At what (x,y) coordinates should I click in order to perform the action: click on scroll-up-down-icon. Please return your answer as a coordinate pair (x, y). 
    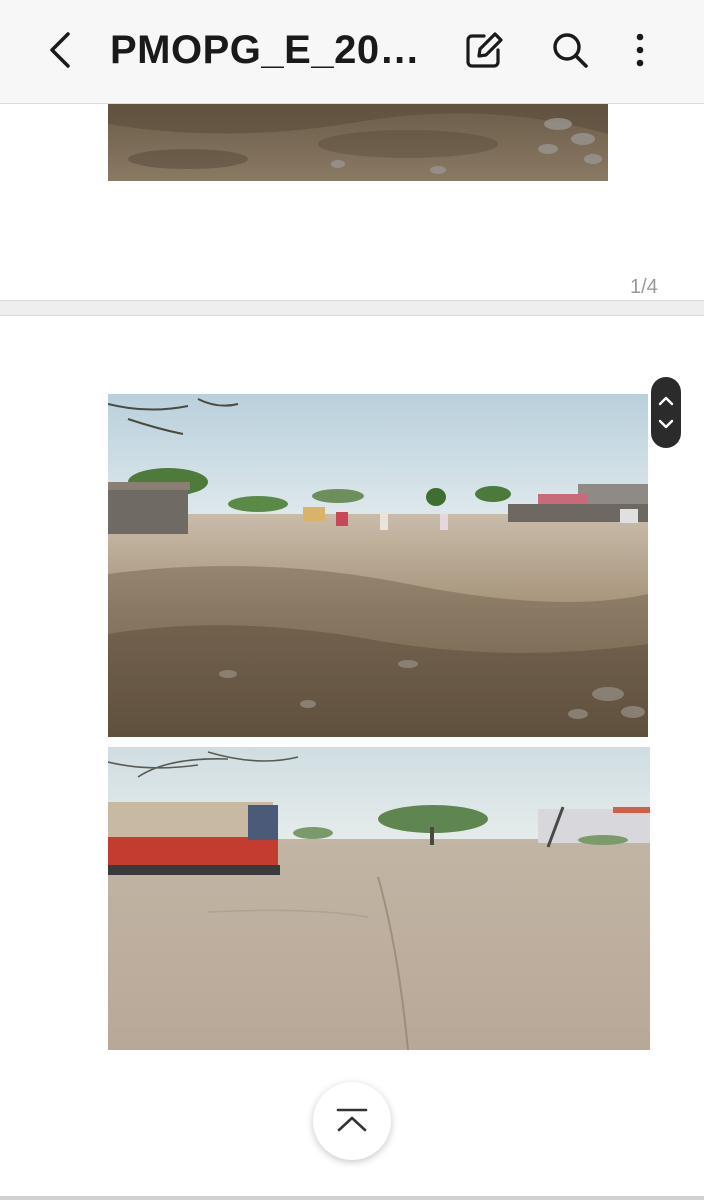
    Looking at the image, I should click on (666, 412).